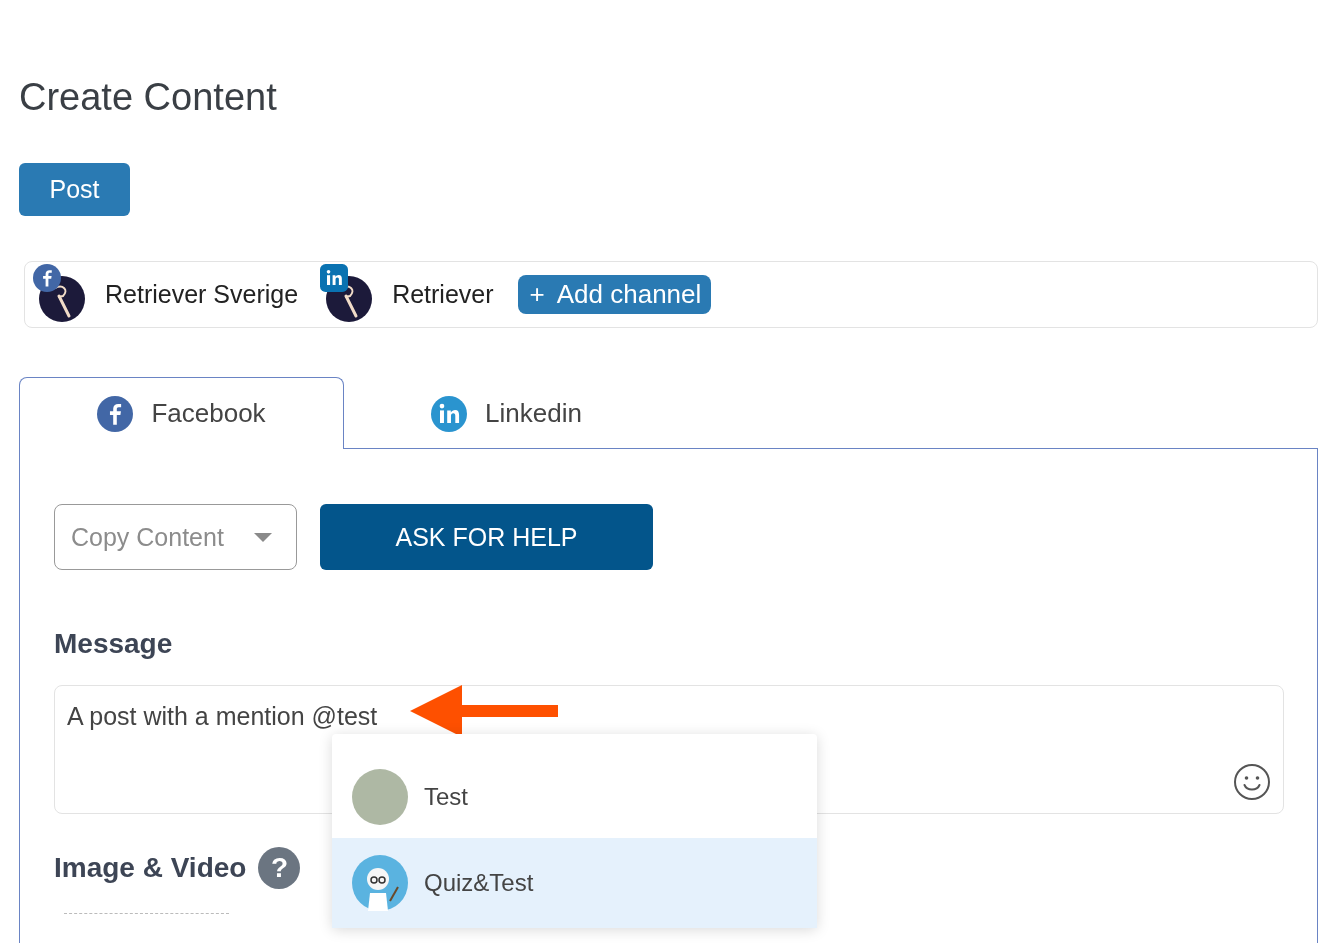 Image resolution: width=1326 pixels, height=943 pixels. Describe the element at coordinates (1252, 782) in the screenshot. I see `smiley-icon` at that location.